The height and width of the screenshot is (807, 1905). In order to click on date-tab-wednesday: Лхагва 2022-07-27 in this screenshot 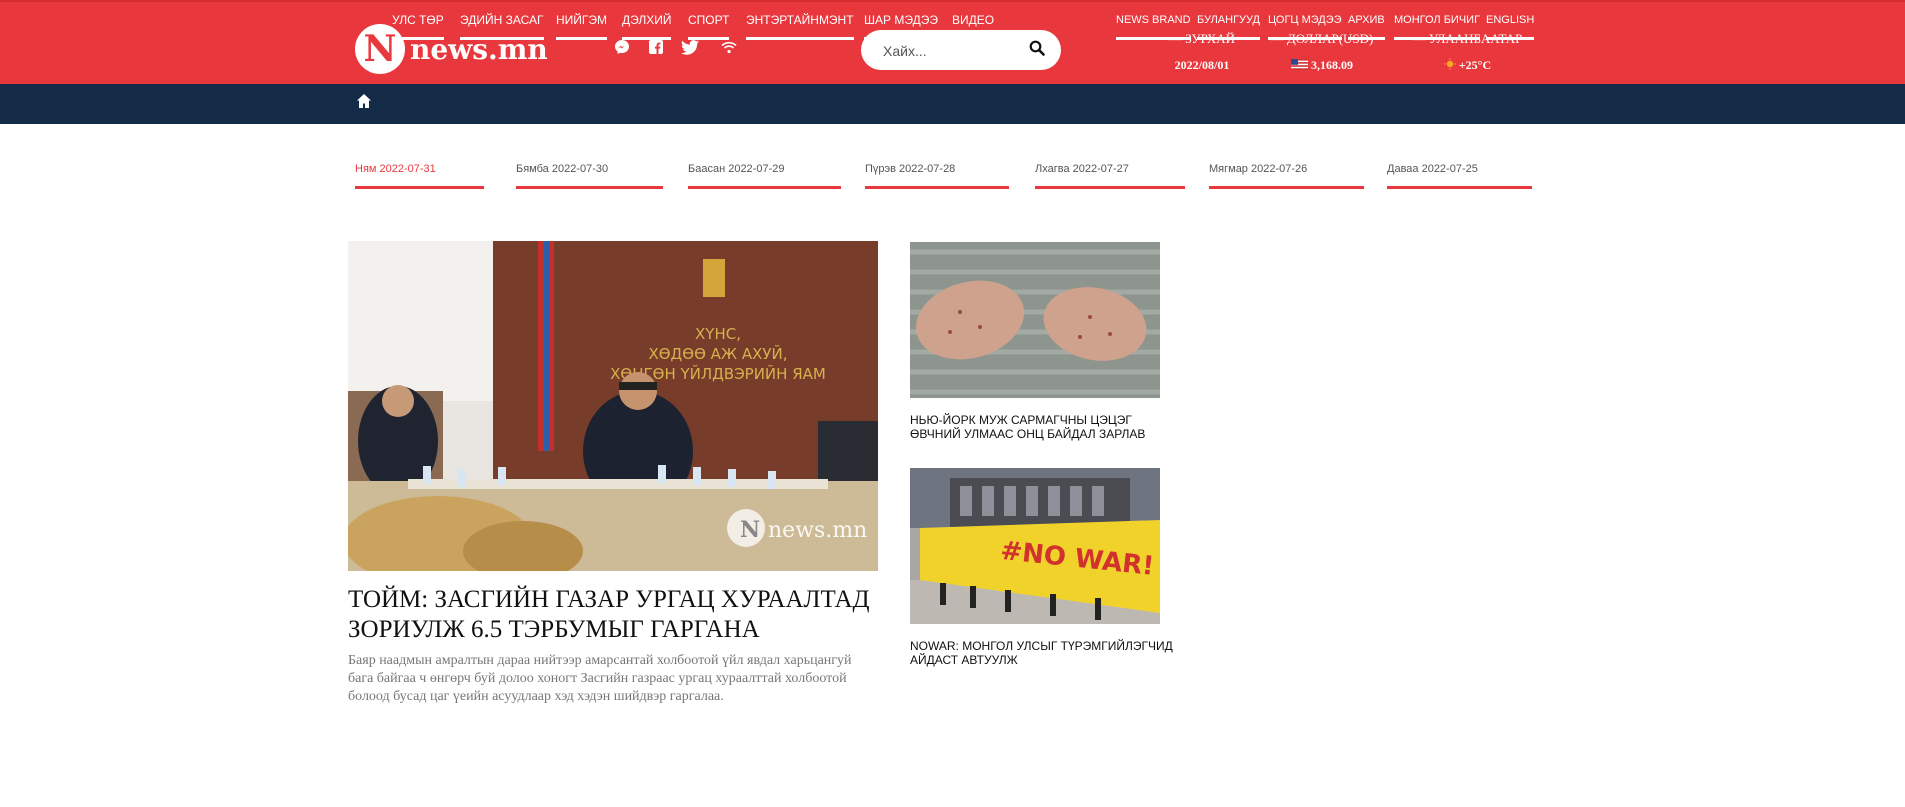, I will do `click(1110, 176)`.